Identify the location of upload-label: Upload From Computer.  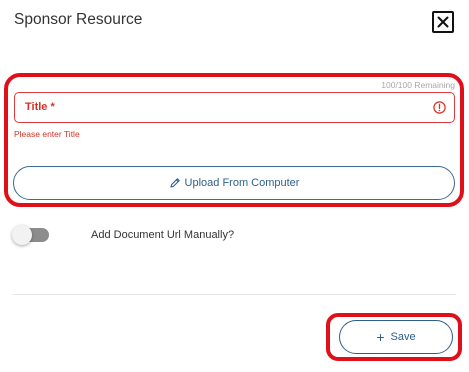
(242, 183).